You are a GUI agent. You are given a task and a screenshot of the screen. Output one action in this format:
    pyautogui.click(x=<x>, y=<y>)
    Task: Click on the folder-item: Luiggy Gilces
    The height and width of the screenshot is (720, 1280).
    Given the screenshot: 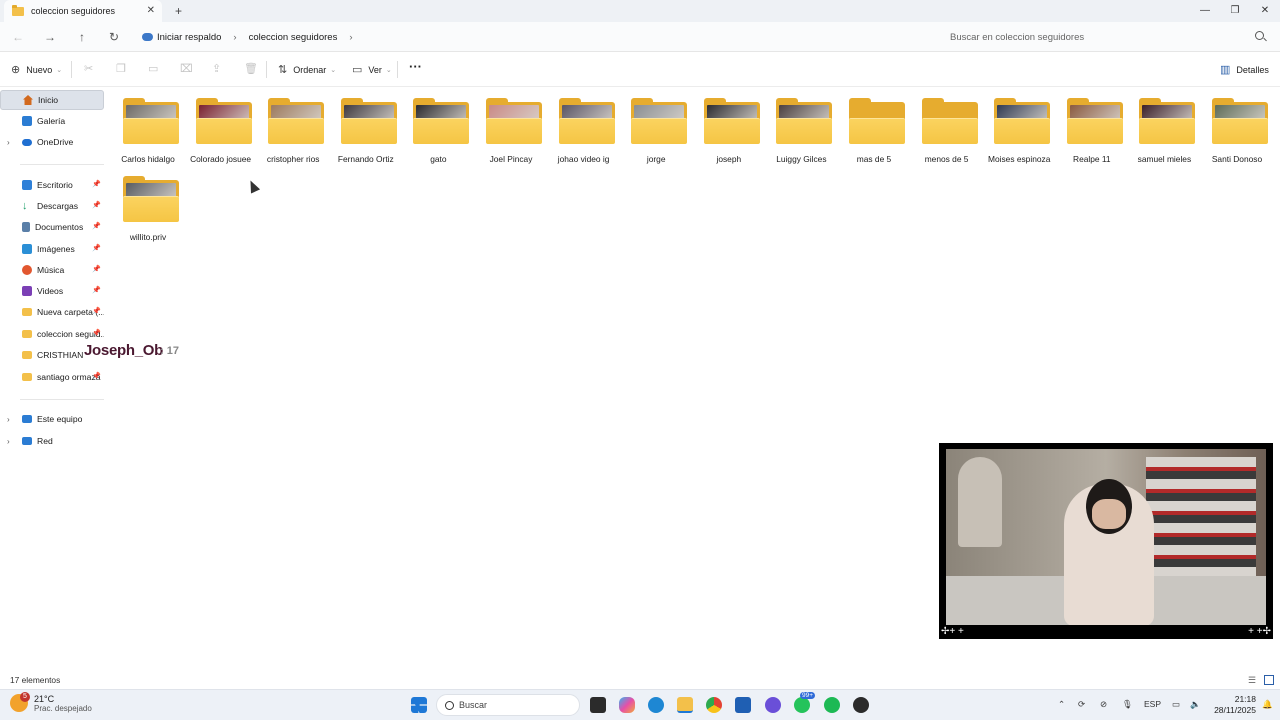 What is the action you would take?
    pyautogui.click(x=801, y=131)
    